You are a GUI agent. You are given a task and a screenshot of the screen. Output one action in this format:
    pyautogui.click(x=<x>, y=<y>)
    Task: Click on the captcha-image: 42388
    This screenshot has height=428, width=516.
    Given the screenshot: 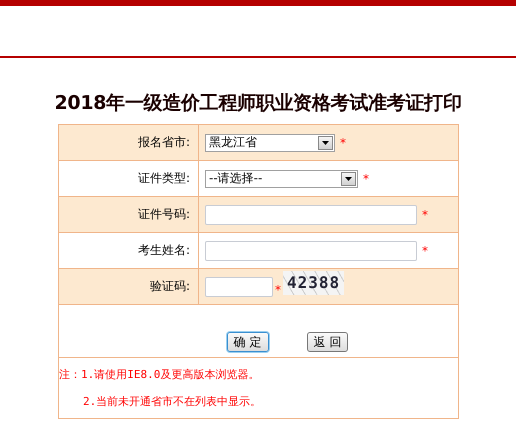 What is the action you would take?
    pyautogui.click(x=313, y=283)
    